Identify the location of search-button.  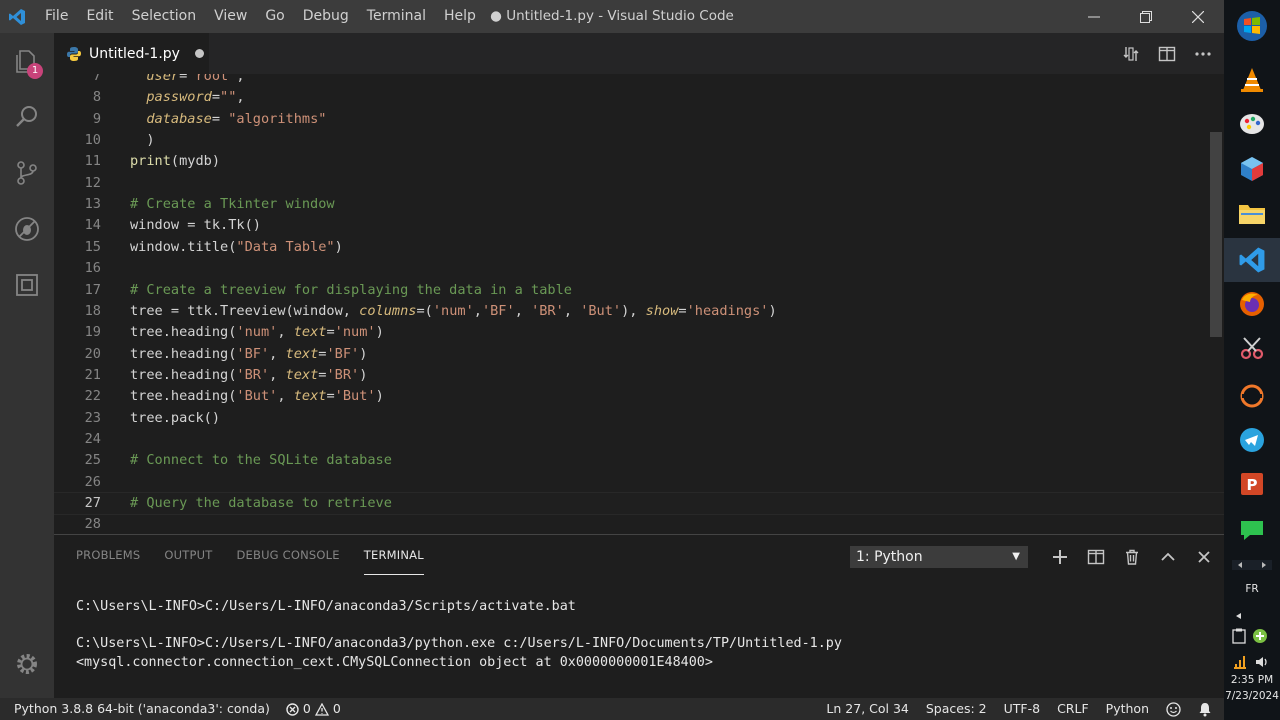
(27, 117).